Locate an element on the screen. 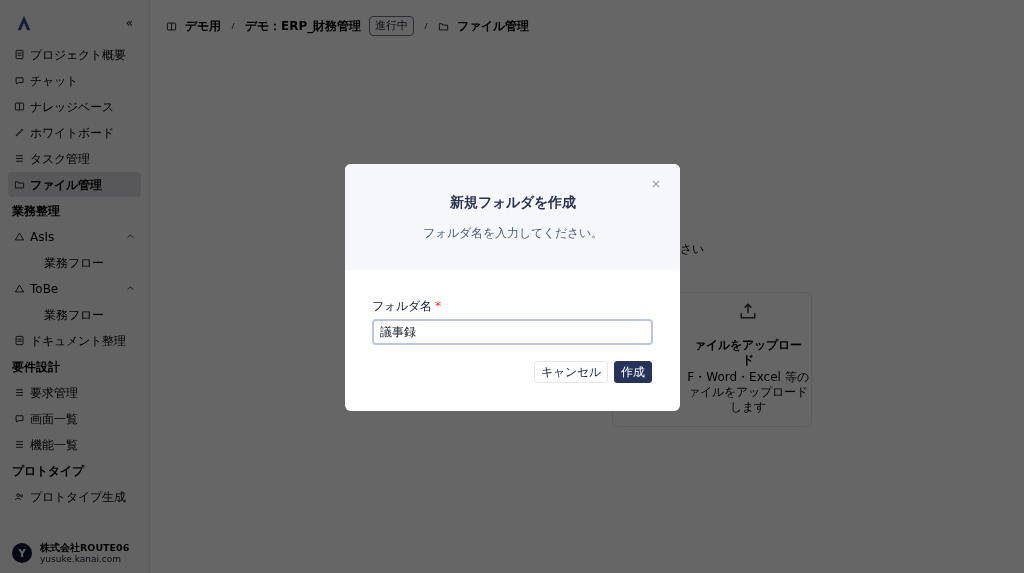 This screenshot has width=1024, height=573. close-button is located at coordinates (656, 184).